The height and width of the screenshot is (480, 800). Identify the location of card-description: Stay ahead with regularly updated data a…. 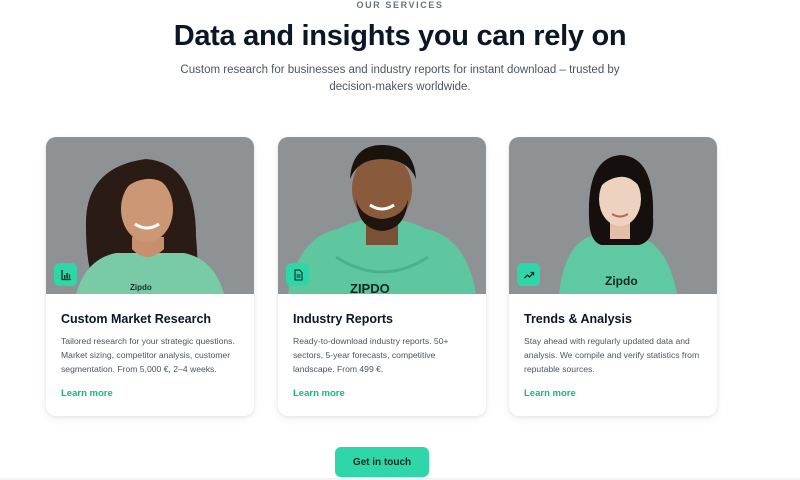
(612, 355).